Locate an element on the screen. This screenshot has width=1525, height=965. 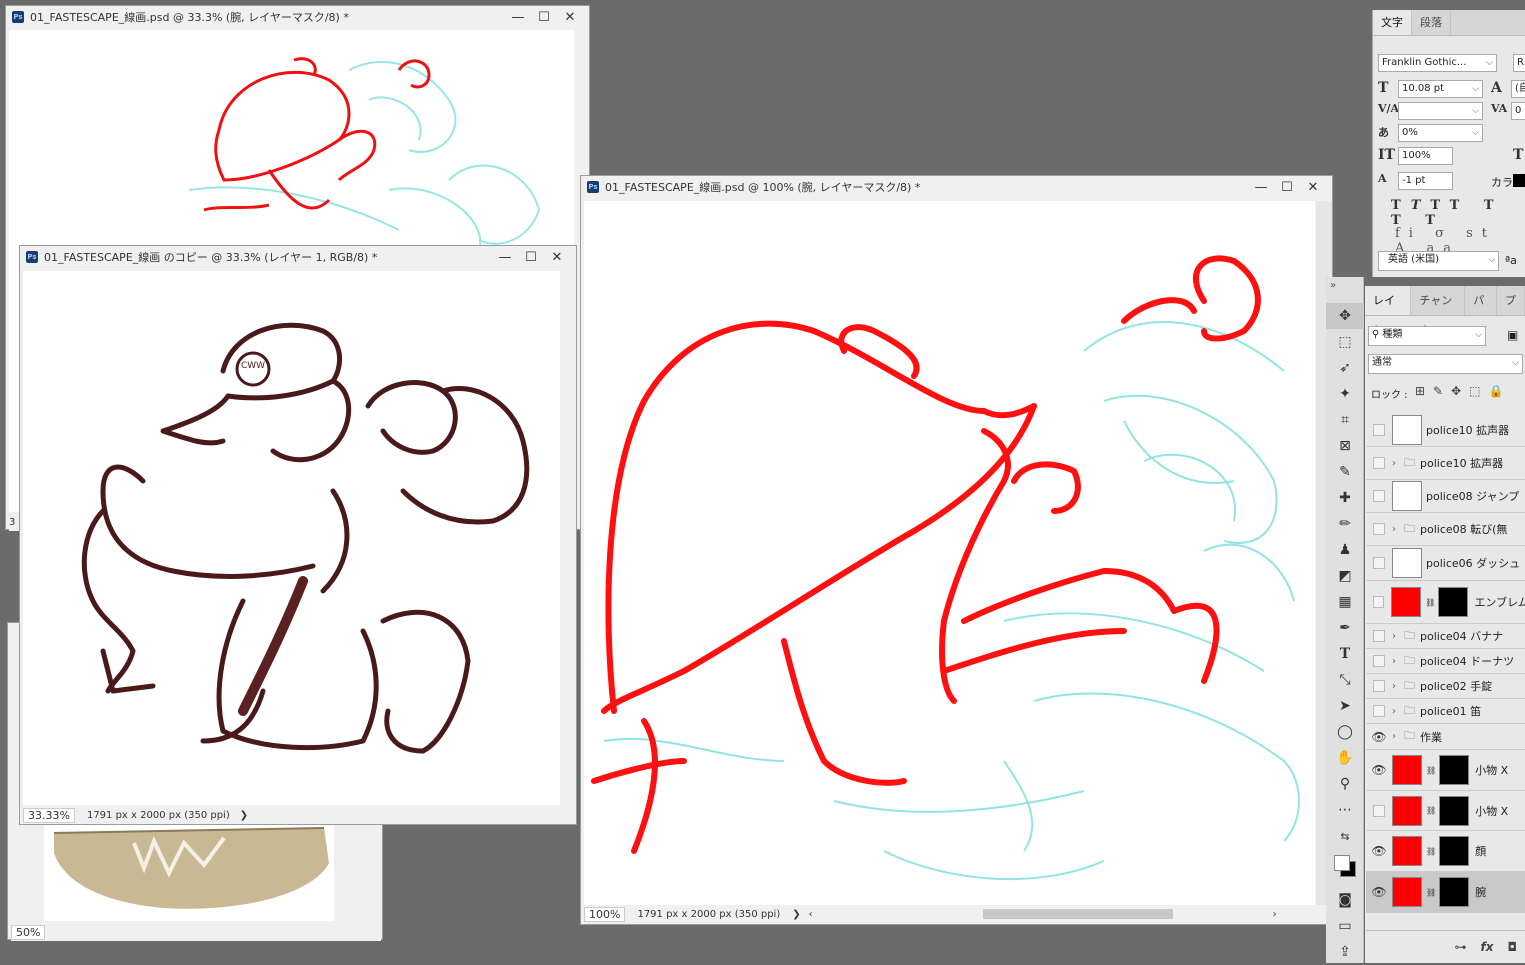
foreground-background-color-icon is located at coordinates (1345, 868).